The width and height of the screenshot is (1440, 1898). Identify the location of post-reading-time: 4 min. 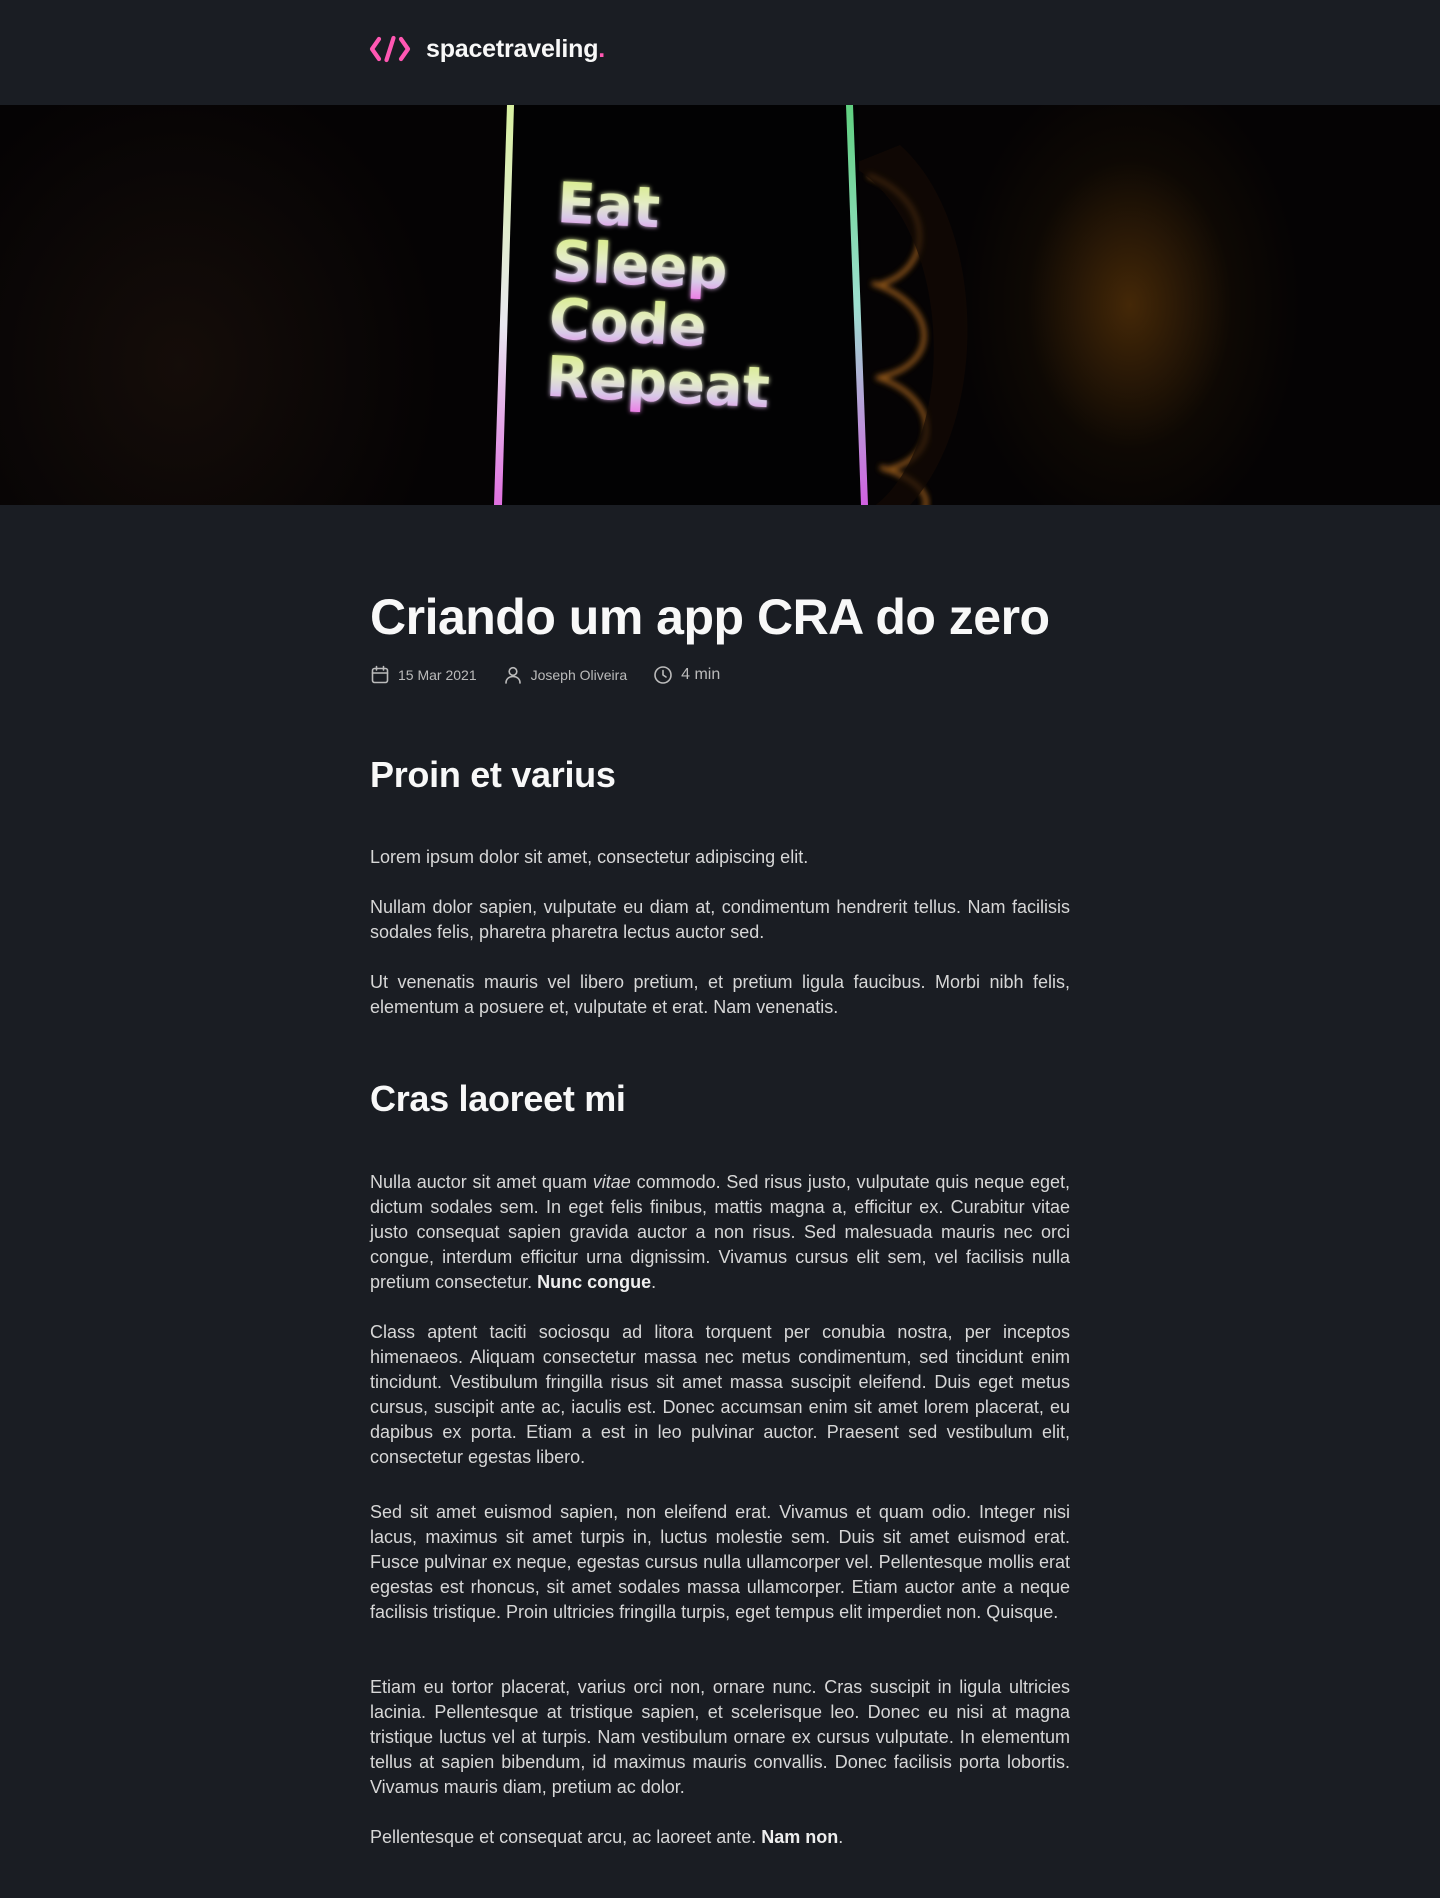
(686, 675).